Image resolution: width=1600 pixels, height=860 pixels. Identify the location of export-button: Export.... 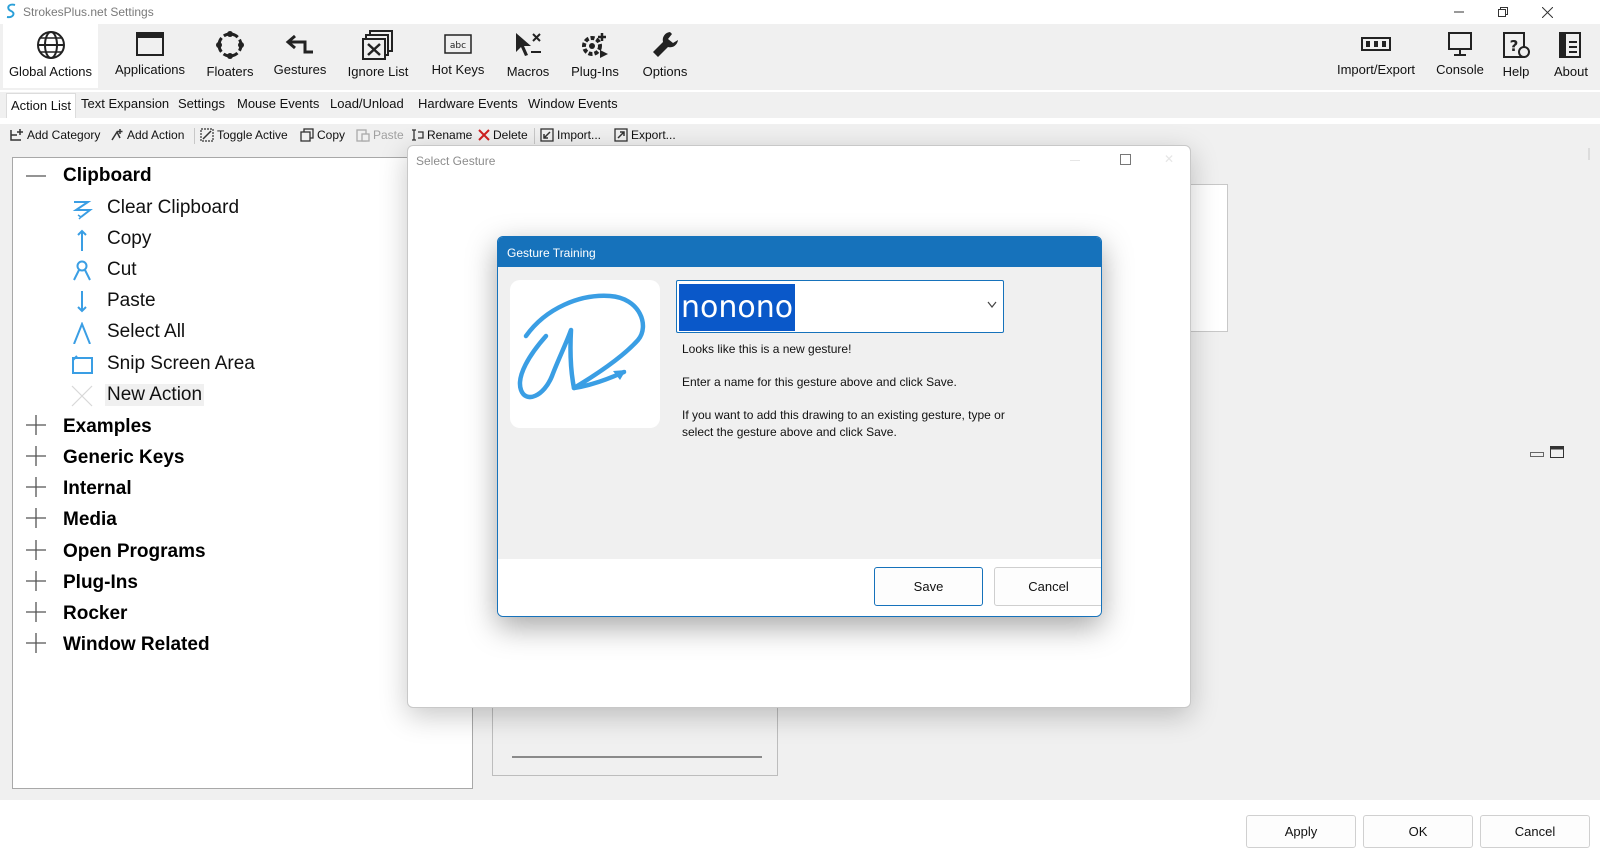
(645, 135).